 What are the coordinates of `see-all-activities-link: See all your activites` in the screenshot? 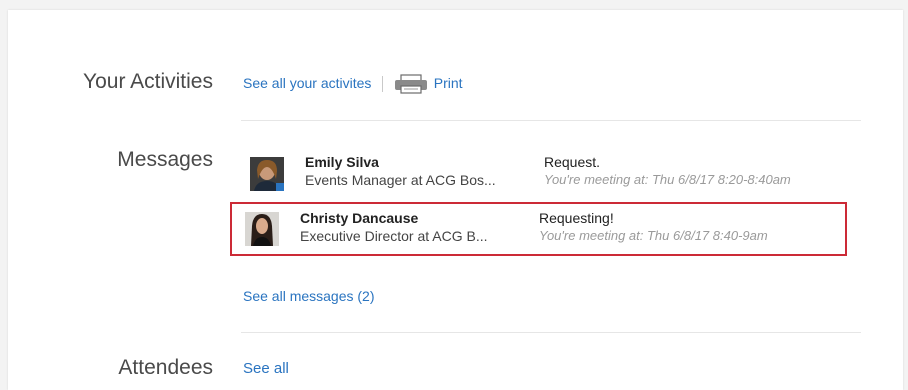 It's located at (307, 83).